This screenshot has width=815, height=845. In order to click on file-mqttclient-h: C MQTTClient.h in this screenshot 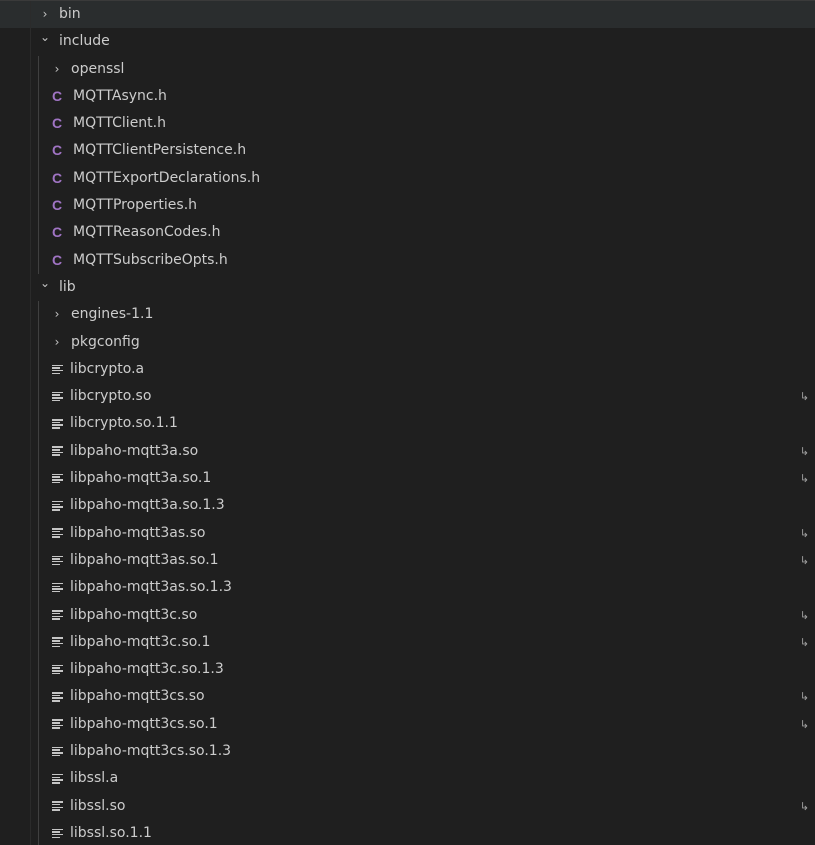, I will do `click(407, 124)`.